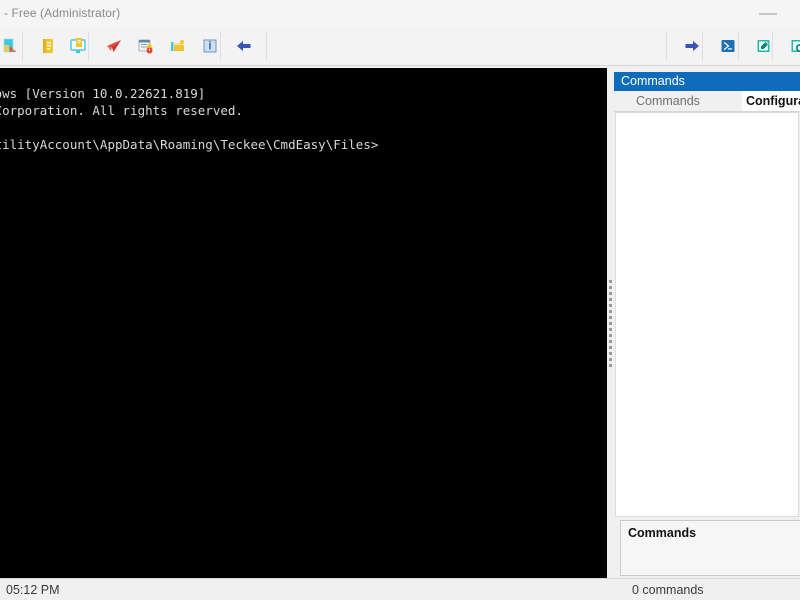 The height and width of the screenshot is (600, 800). I want to click on splitter-grip, so click(611, 323).